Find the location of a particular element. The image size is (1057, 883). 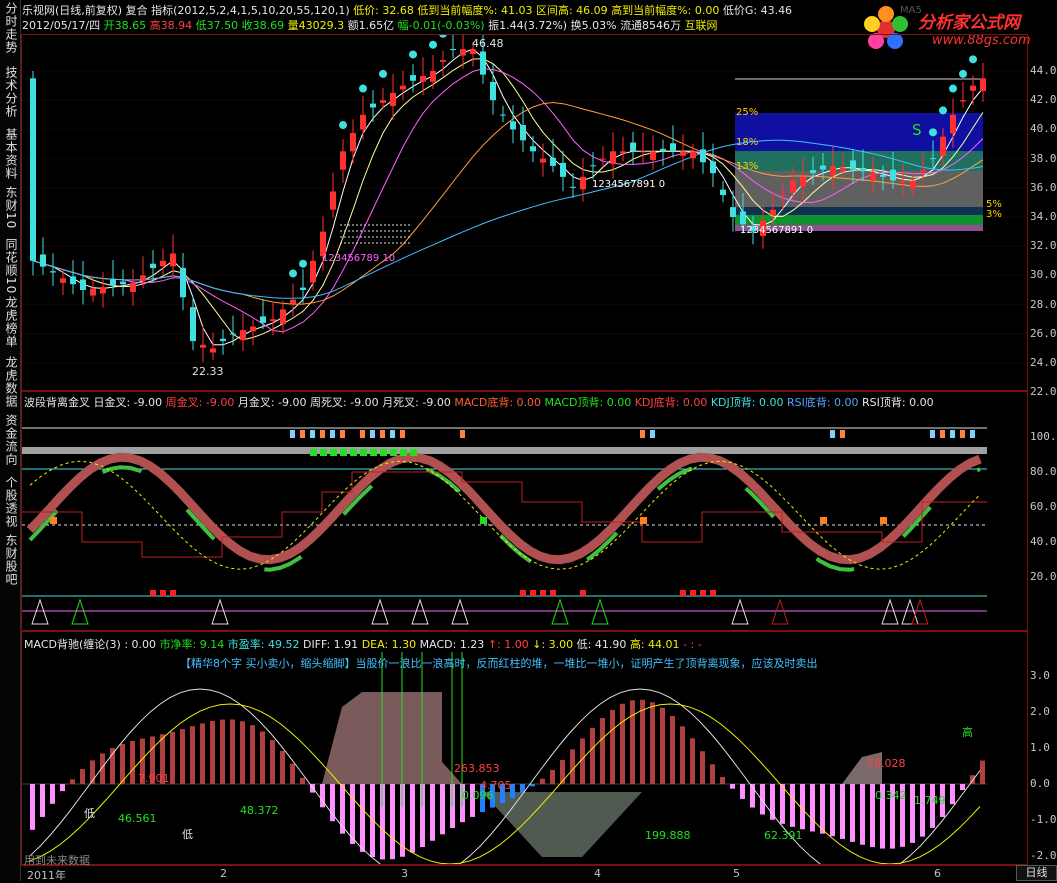

axis-tick: -1.0 is located at coordinates (1043, 819).